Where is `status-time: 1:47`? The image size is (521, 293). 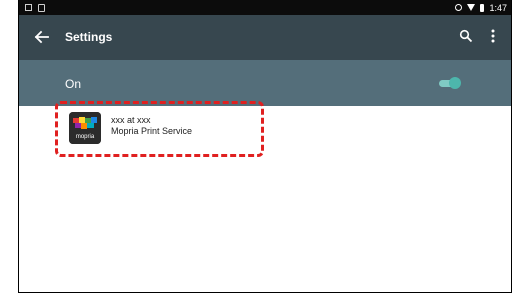 status-time: 1:47 is located at coordinates (498, 7).